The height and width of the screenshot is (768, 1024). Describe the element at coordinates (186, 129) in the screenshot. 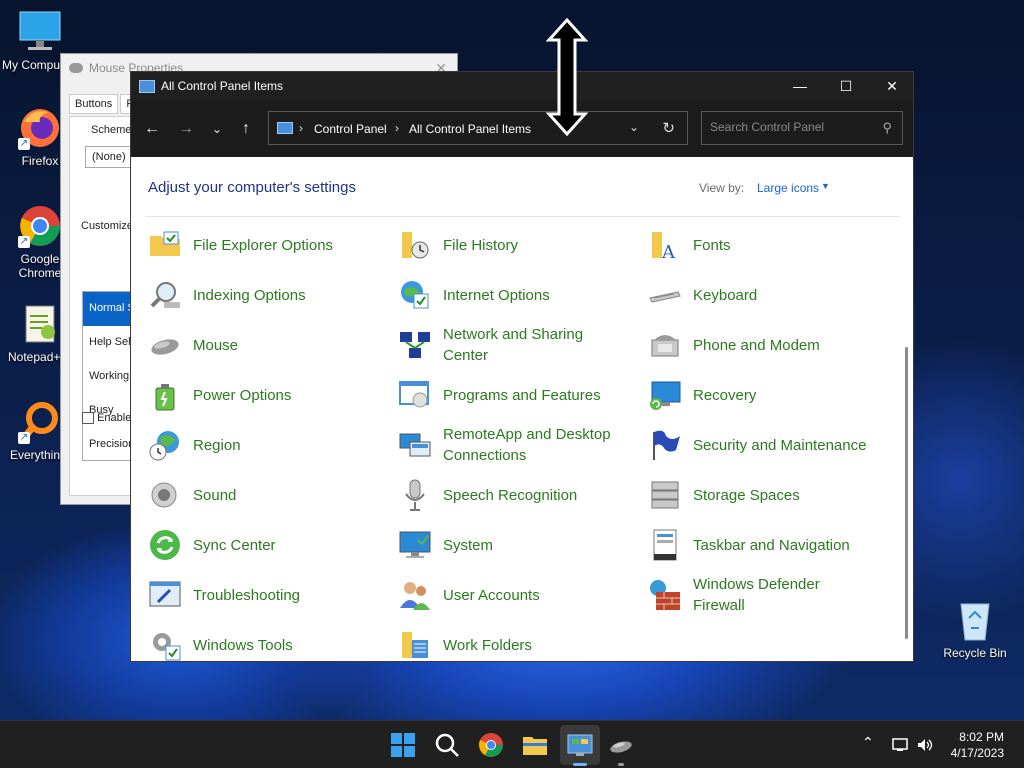

I see `forward-button: →` at that location.